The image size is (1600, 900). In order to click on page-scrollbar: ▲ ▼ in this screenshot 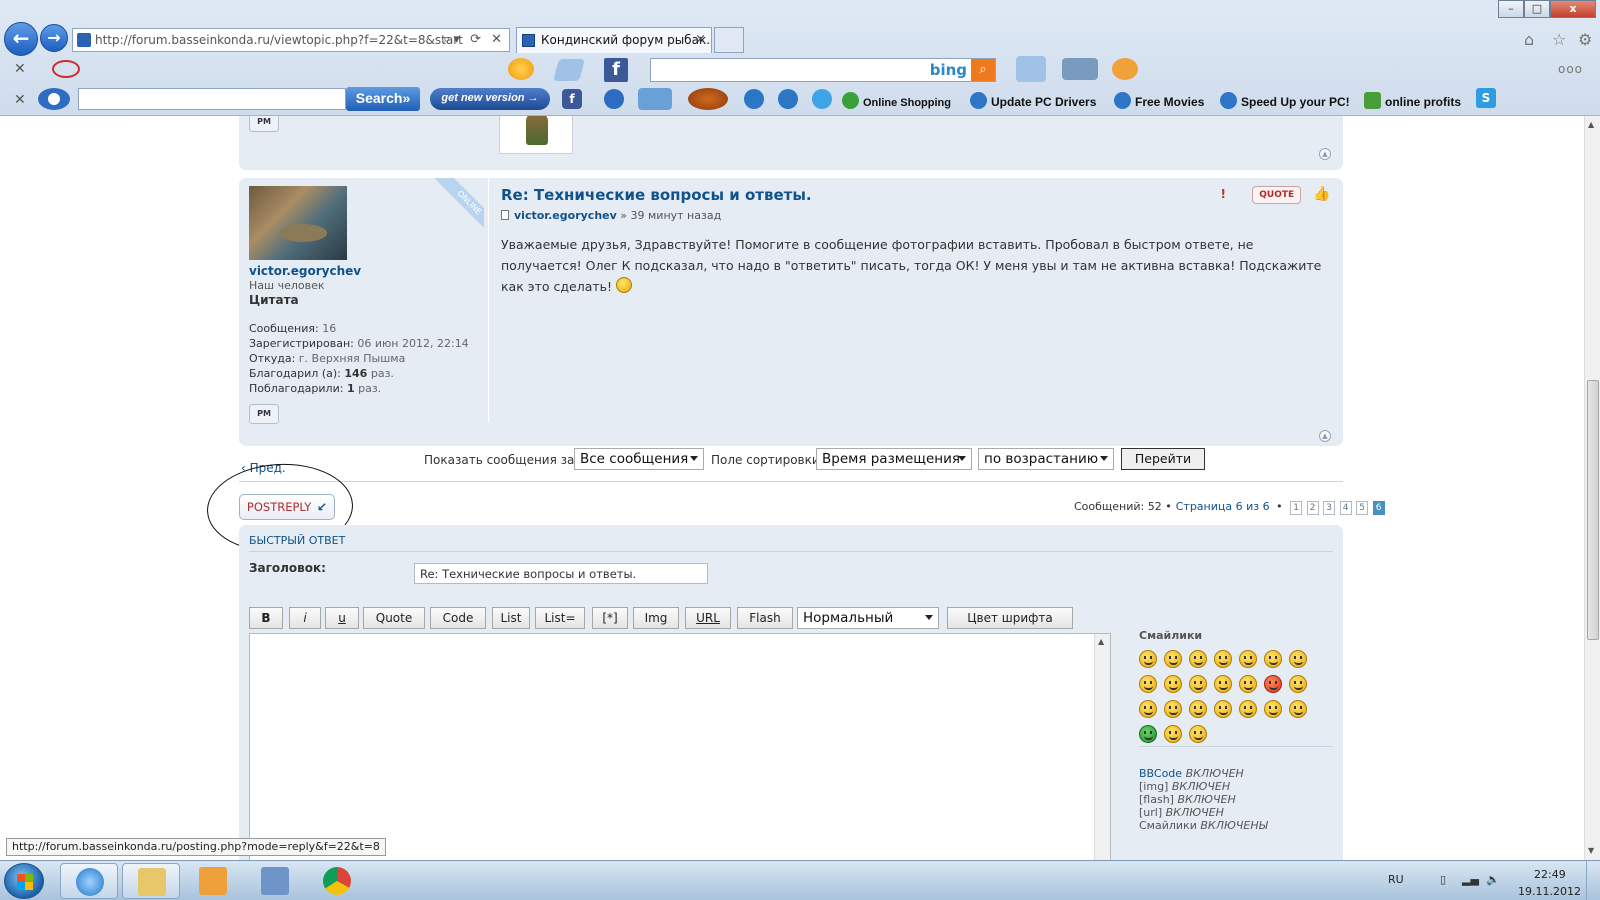, I will do `click(1592, 488)`.